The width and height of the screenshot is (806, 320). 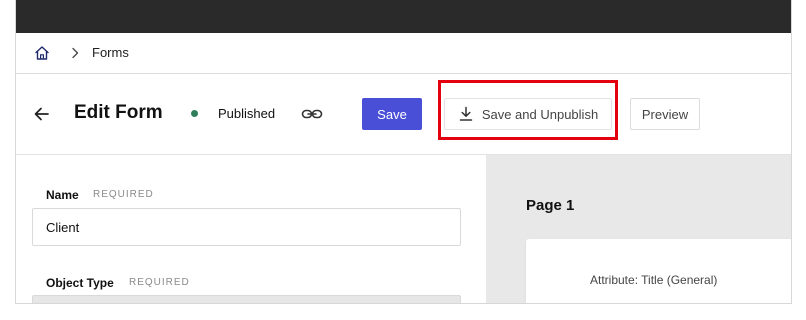 I want to click on home-icon, so click(x=42, y=53).